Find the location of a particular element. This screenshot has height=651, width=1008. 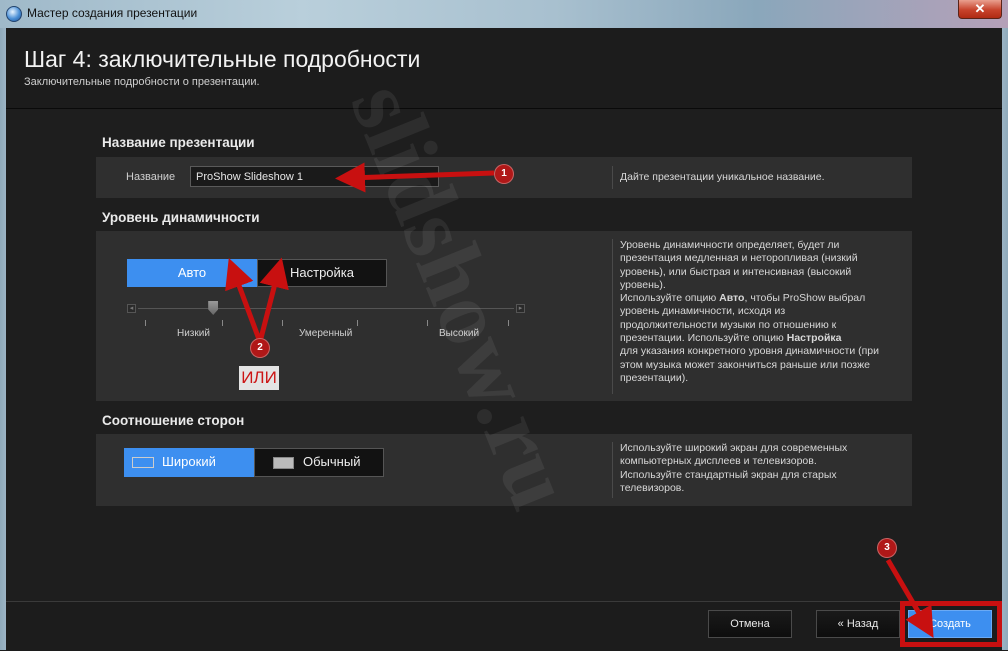

page-title: Шаг 4: заключительные подробности is located at coordinates (222, 59).